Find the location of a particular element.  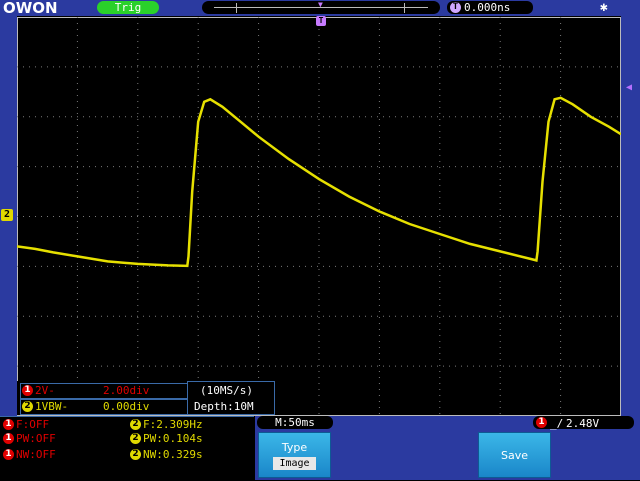

measure-row2-value: 0.00div is located at coordinates (126, 406).